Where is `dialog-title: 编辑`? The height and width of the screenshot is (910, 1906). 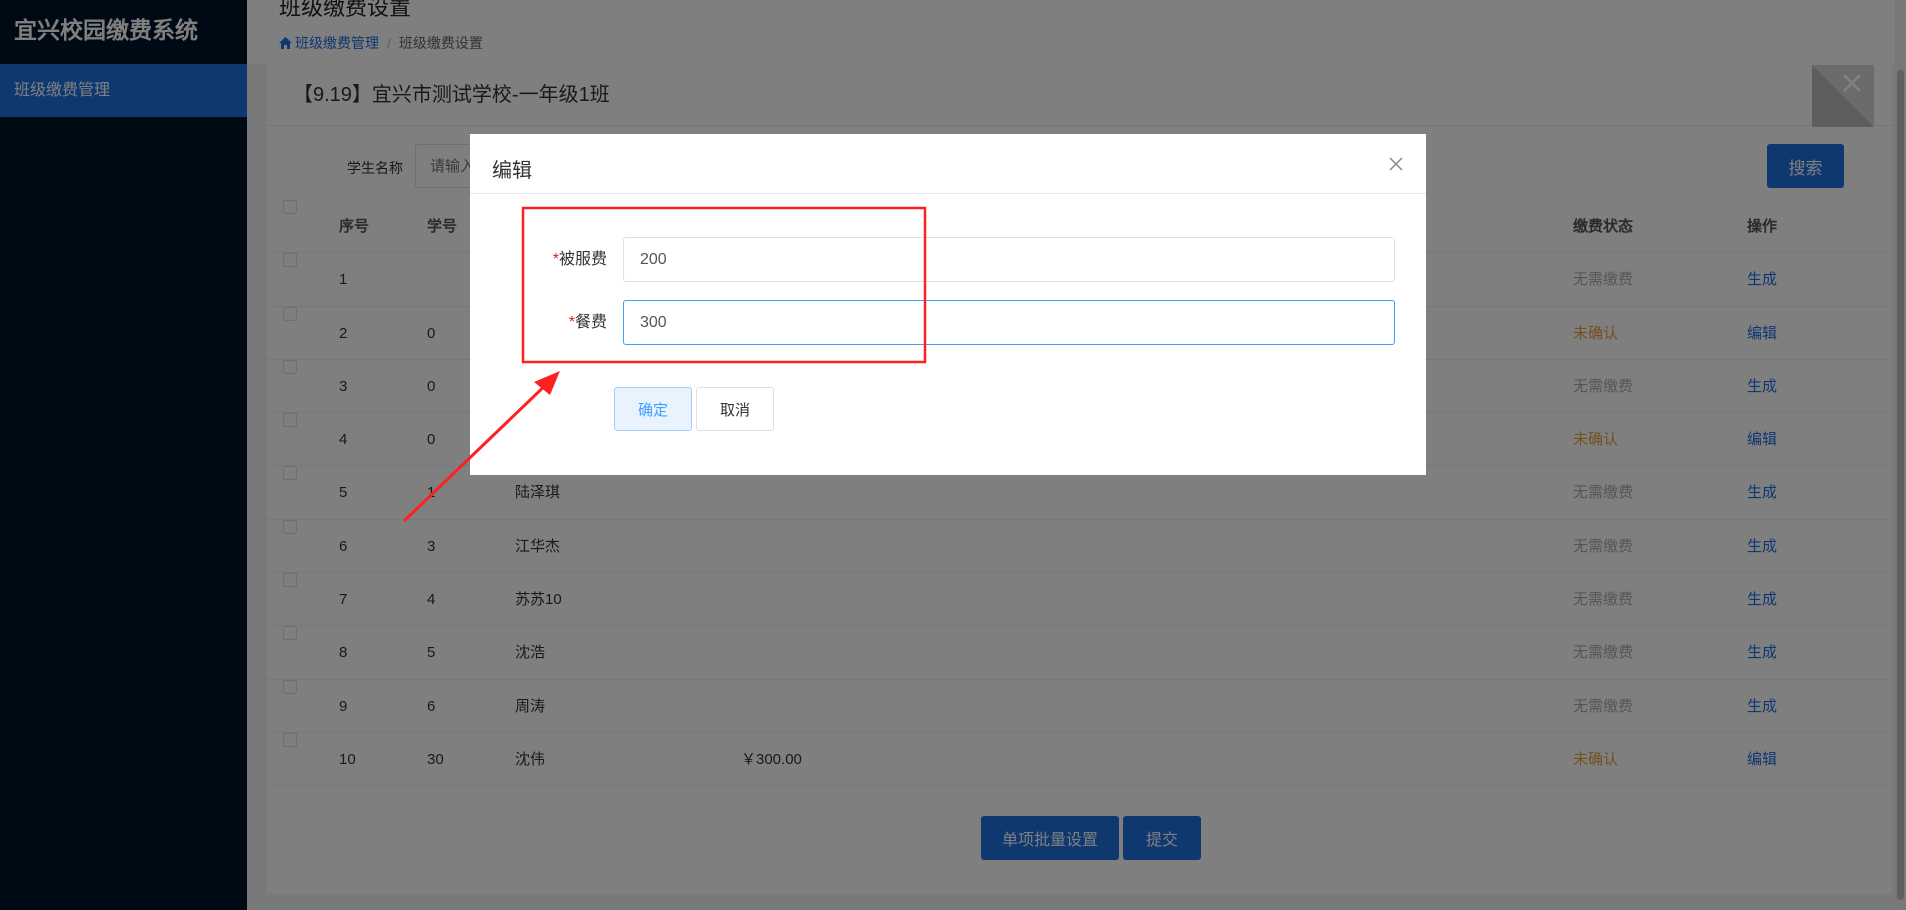 dialog-title: 编辑 is located at coordinates (512, 171).